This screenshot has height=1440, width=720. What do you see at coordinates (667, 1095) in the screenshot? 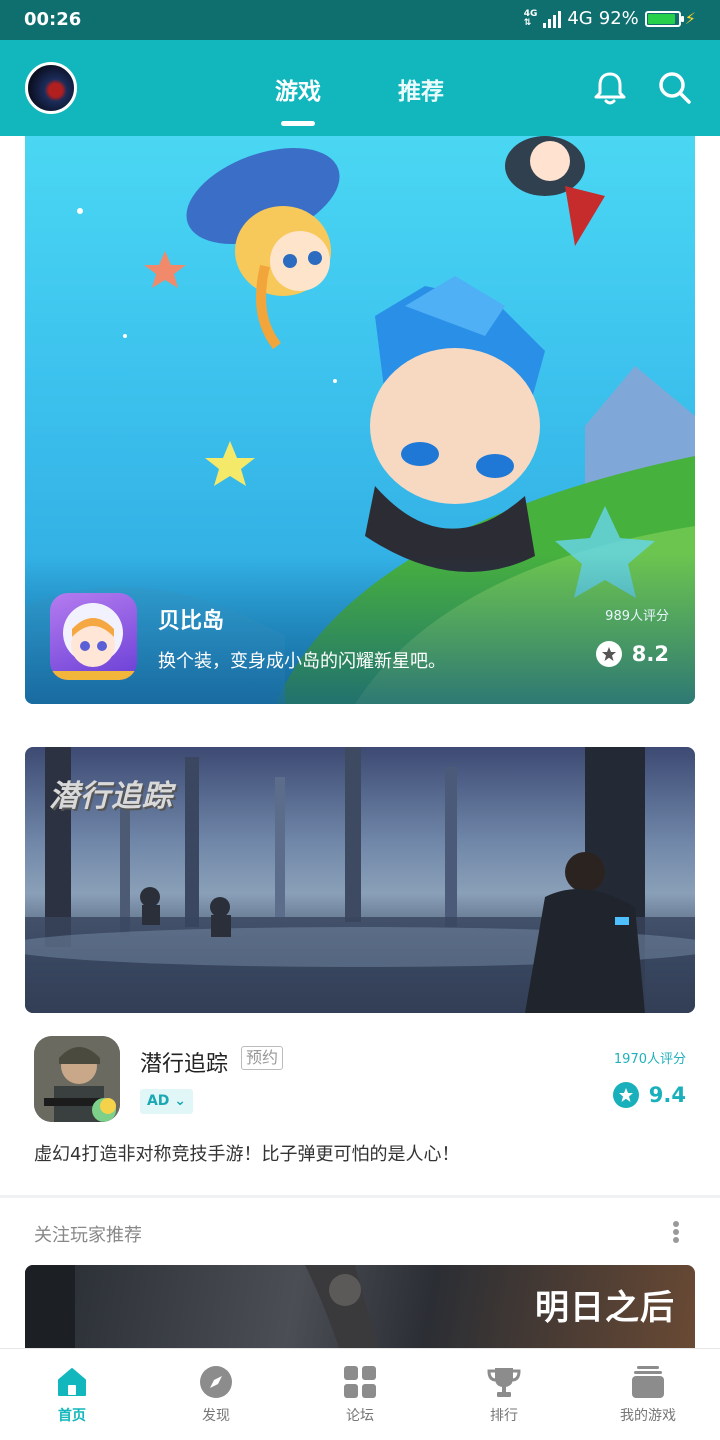
I see `game-score: 9.4` at bounding box center [667, 1095].